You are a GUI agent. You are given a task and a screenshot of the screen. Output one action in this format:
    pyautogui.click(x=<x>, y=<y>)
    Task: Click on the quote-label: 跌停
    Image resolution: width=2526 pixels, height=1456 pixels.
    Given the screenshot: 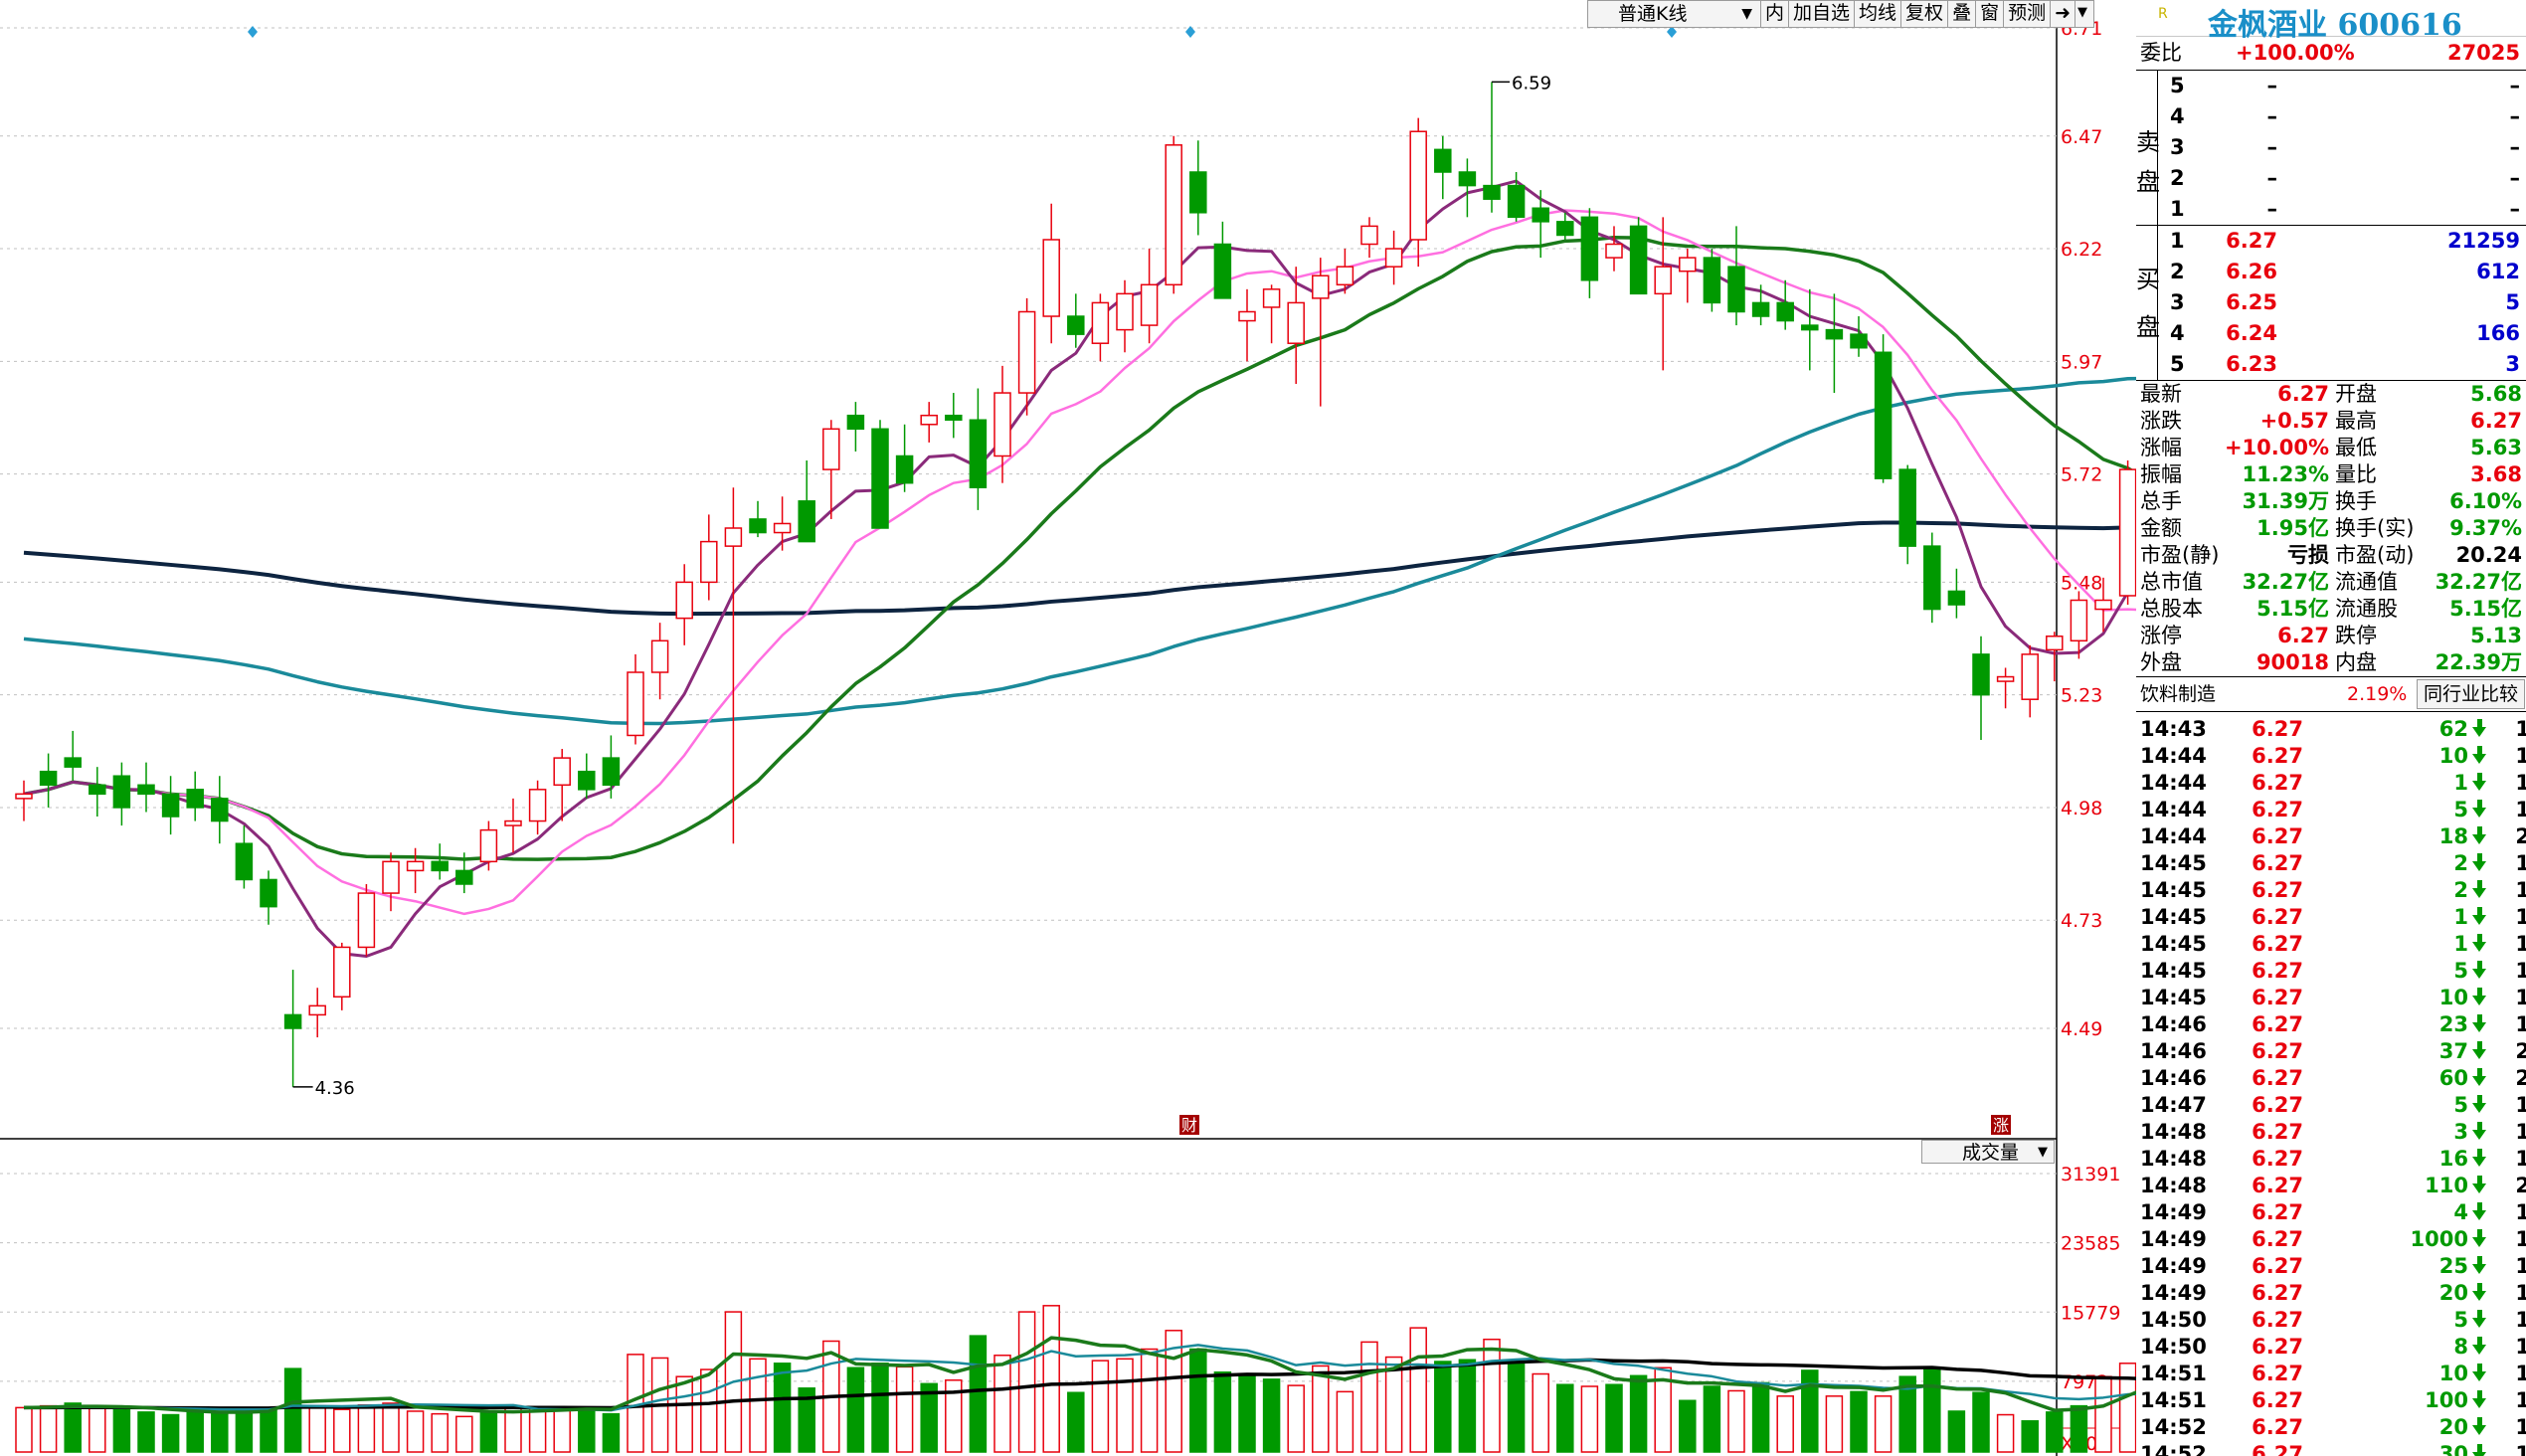 What is the action you would take?
    pyautogui.click(x=2356, y=635)
    